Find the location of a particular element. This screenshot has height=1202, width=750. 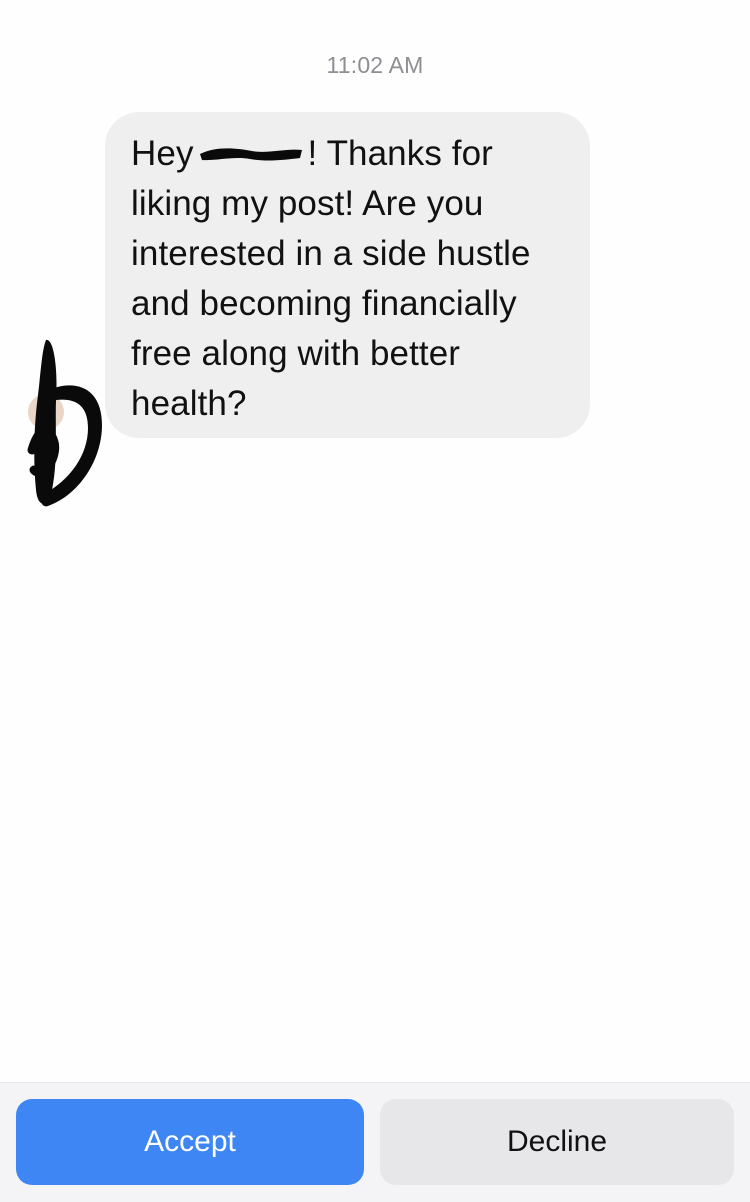

decline-button: Decline is located at coordinates (557, 1142).